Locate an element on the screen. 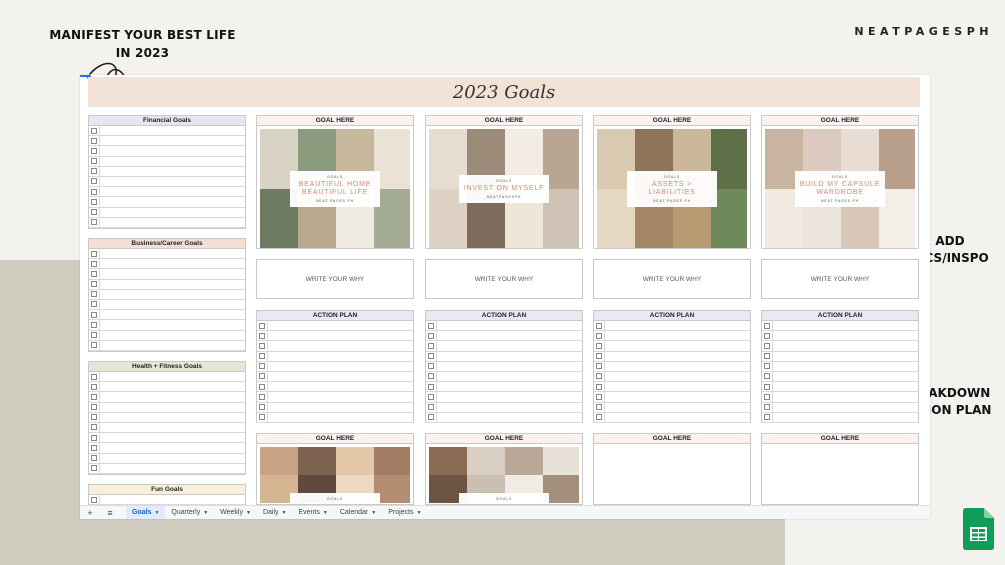 Image resolution: width=1005 pixels, height=565 pixels. sheet-tab: Quarterly ▼ is located at coordinates (189, 513).